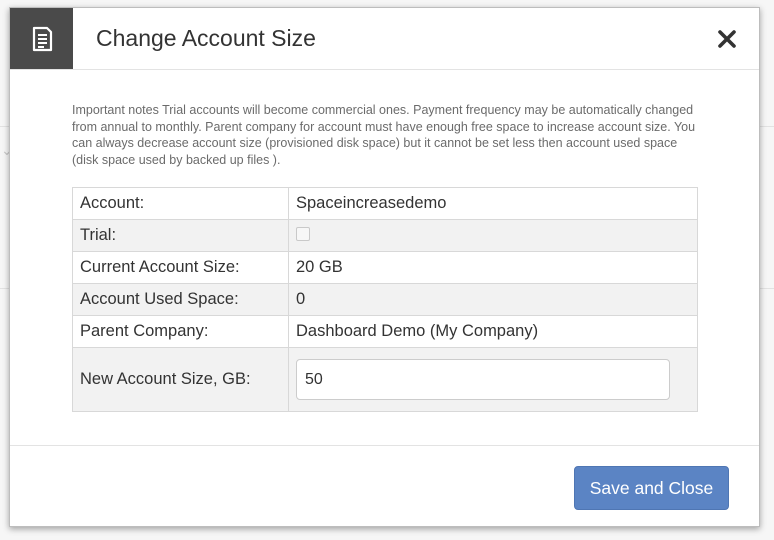 Image resolution: width=774 pixels, height=540 pixels. What do you see at coordinates (180, 331) in the screenshot?
I see `parent-company-label: Parent Company:` at bounding box center [180, 331].